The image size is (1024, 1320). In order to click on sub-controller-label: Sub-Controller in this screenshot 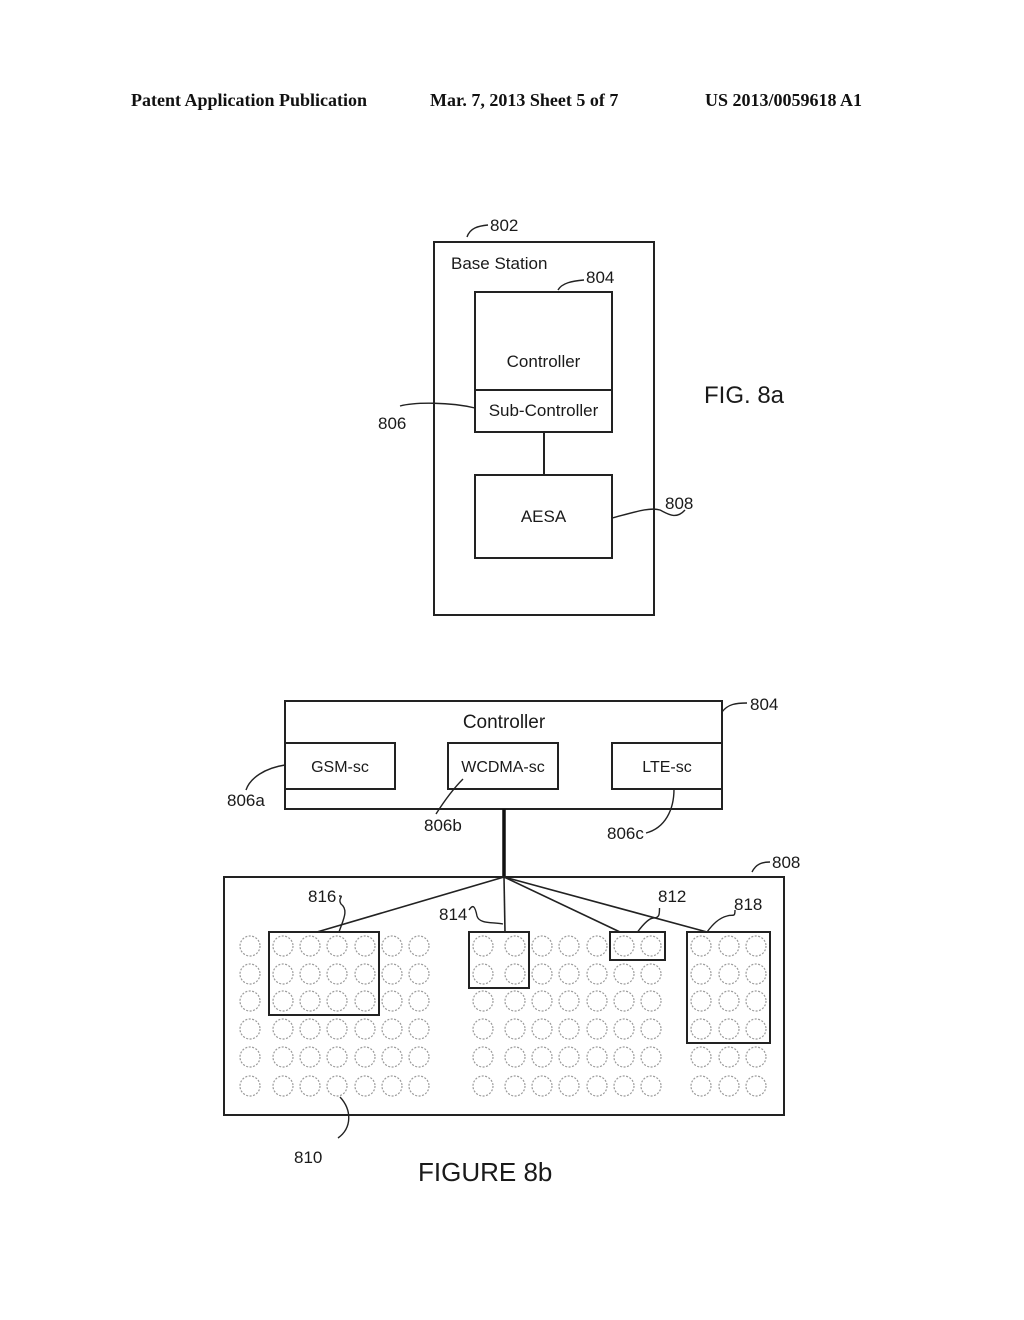, I will do `click(544, 410)`.